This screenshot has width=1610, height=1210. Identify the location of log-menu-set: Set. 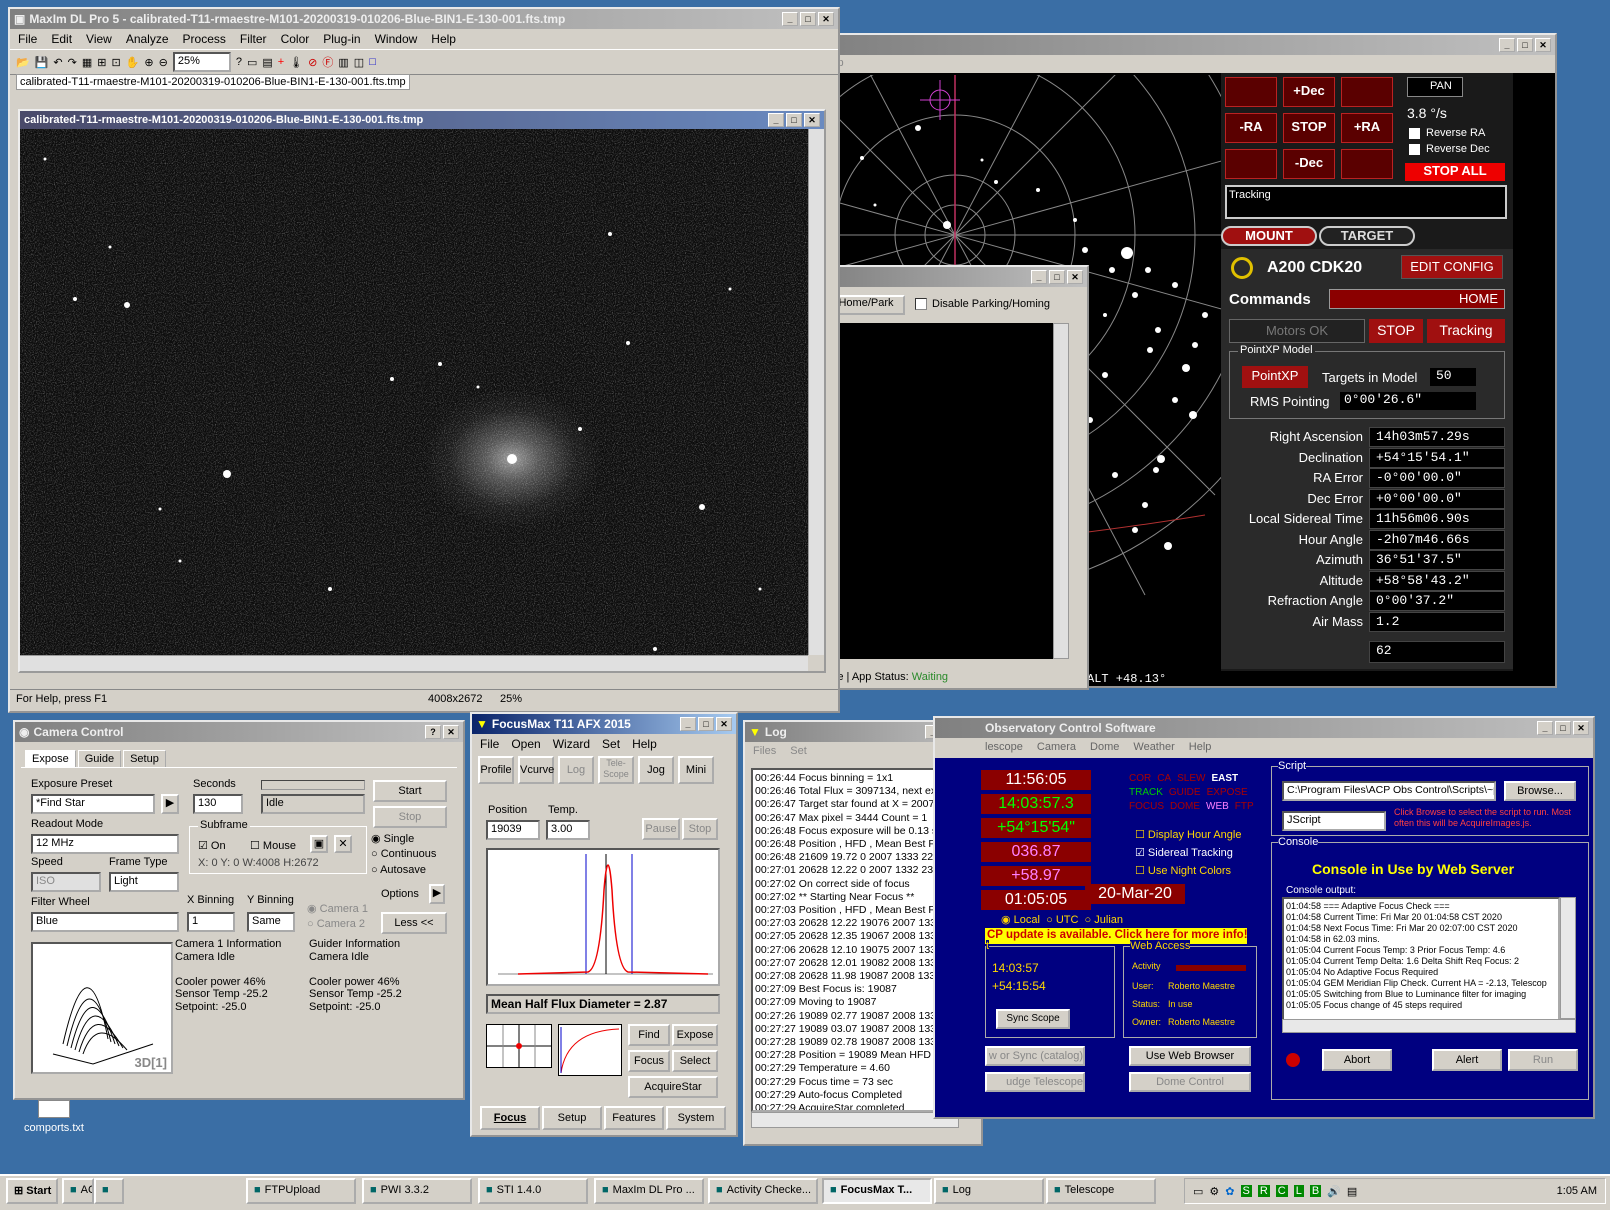
(798, 752).